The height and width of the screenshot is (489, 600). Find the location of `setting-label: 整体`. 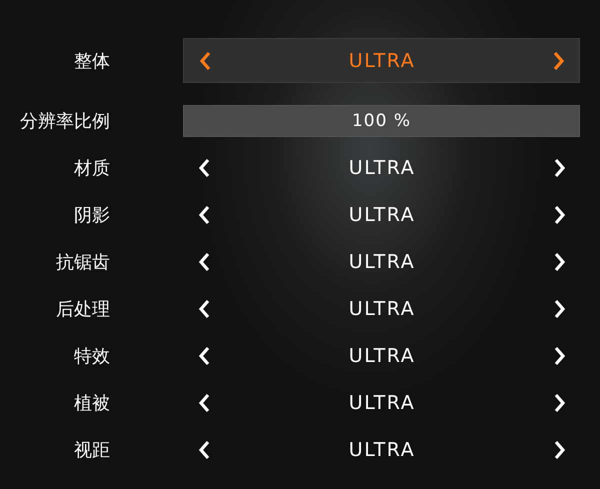

setting-label: 整体 is located at coordinates (91, 61).